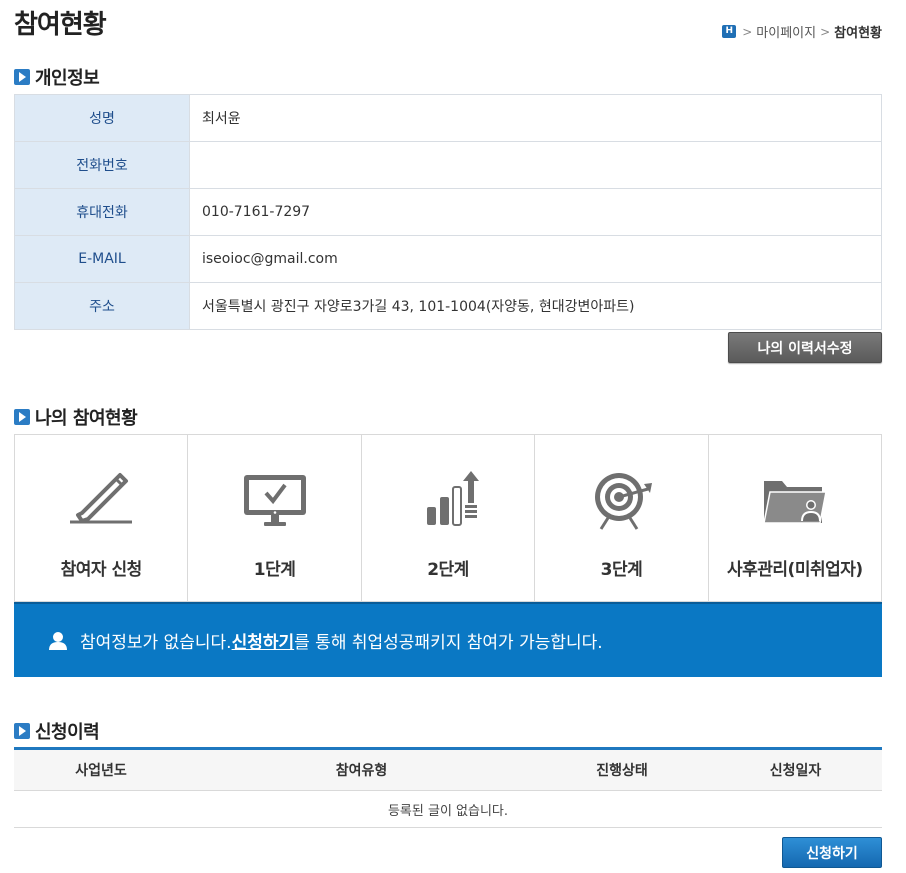 This screenshot has width=906, height=873. Describe the element at coordinates (102, 259) in the screenshot. I see `row-label-email: E-MAIL` at that location.